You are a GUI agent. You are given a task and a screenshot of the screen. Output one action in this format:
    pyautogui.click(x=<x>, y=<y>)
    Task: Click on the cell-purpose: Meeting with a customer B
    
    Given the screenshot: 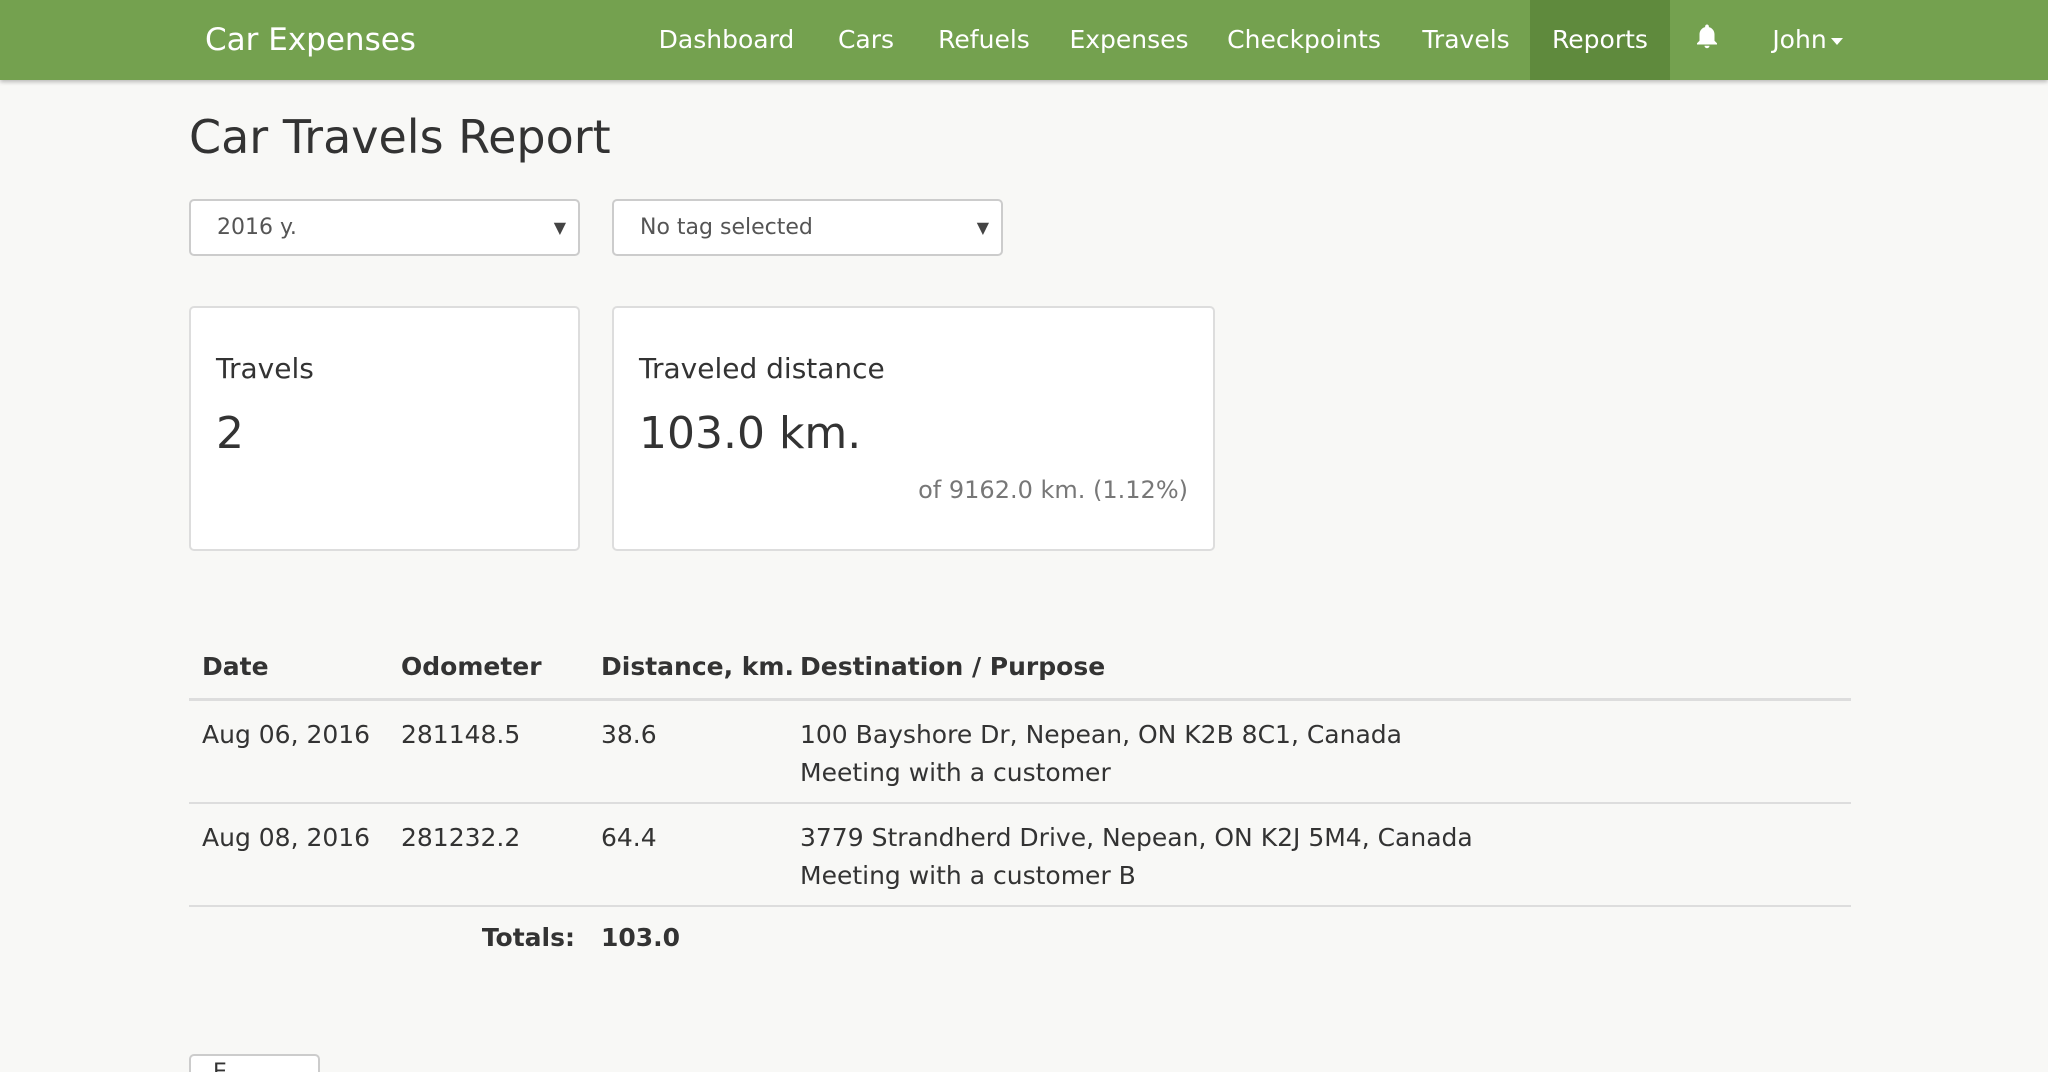 What is the action you would take?
    pyautogui.click(x=968, y=875)
    